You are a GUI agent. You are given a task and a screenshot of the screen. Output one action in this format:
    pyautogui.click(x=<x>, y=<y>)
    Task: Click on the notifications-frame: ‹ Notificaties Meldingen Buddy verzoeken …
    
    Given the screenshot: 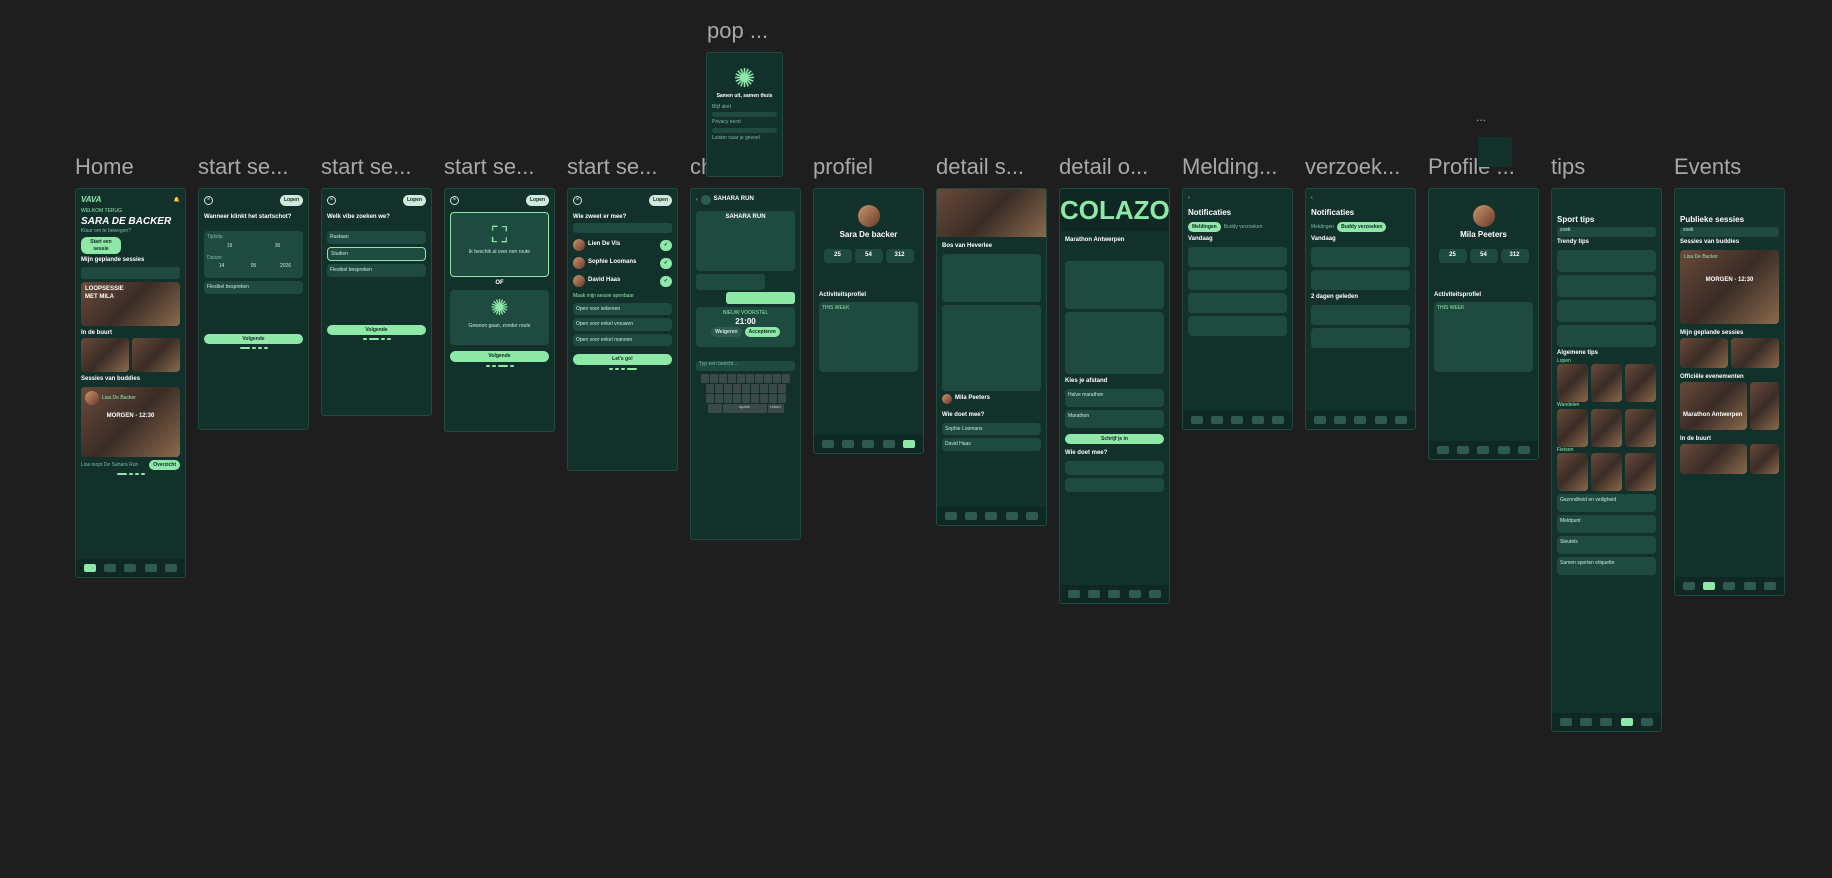 What is the action you would take?
    pyautogui.click(x=1237, y=309)
    